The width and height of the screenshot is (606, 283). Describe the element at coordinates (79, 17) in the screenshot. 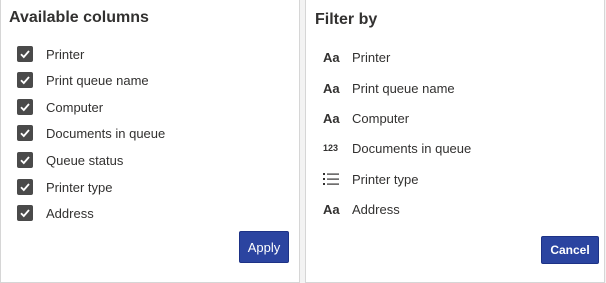

I see `available-columns-title: Available columns` at that location.